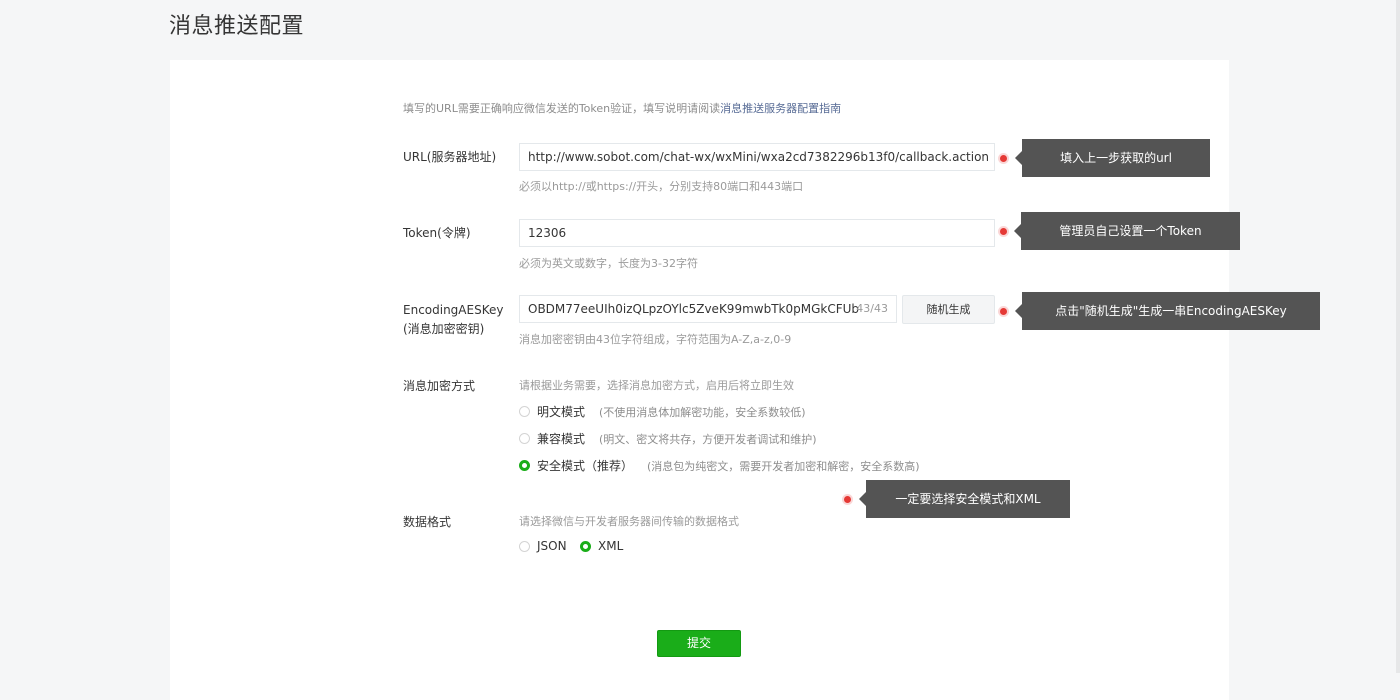  What do you see at coordinates (656, 385) in the screenshot?
I see `encryption-hint: 请根据业务需要，选择消息加密方式，启用后将立即生效` at bounding box center [656, 385].